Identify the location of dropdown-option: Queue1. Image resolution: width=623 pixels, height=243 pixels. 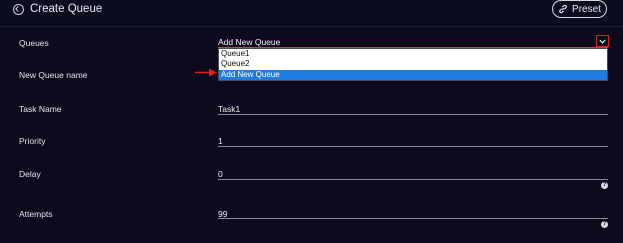
(413, 54).